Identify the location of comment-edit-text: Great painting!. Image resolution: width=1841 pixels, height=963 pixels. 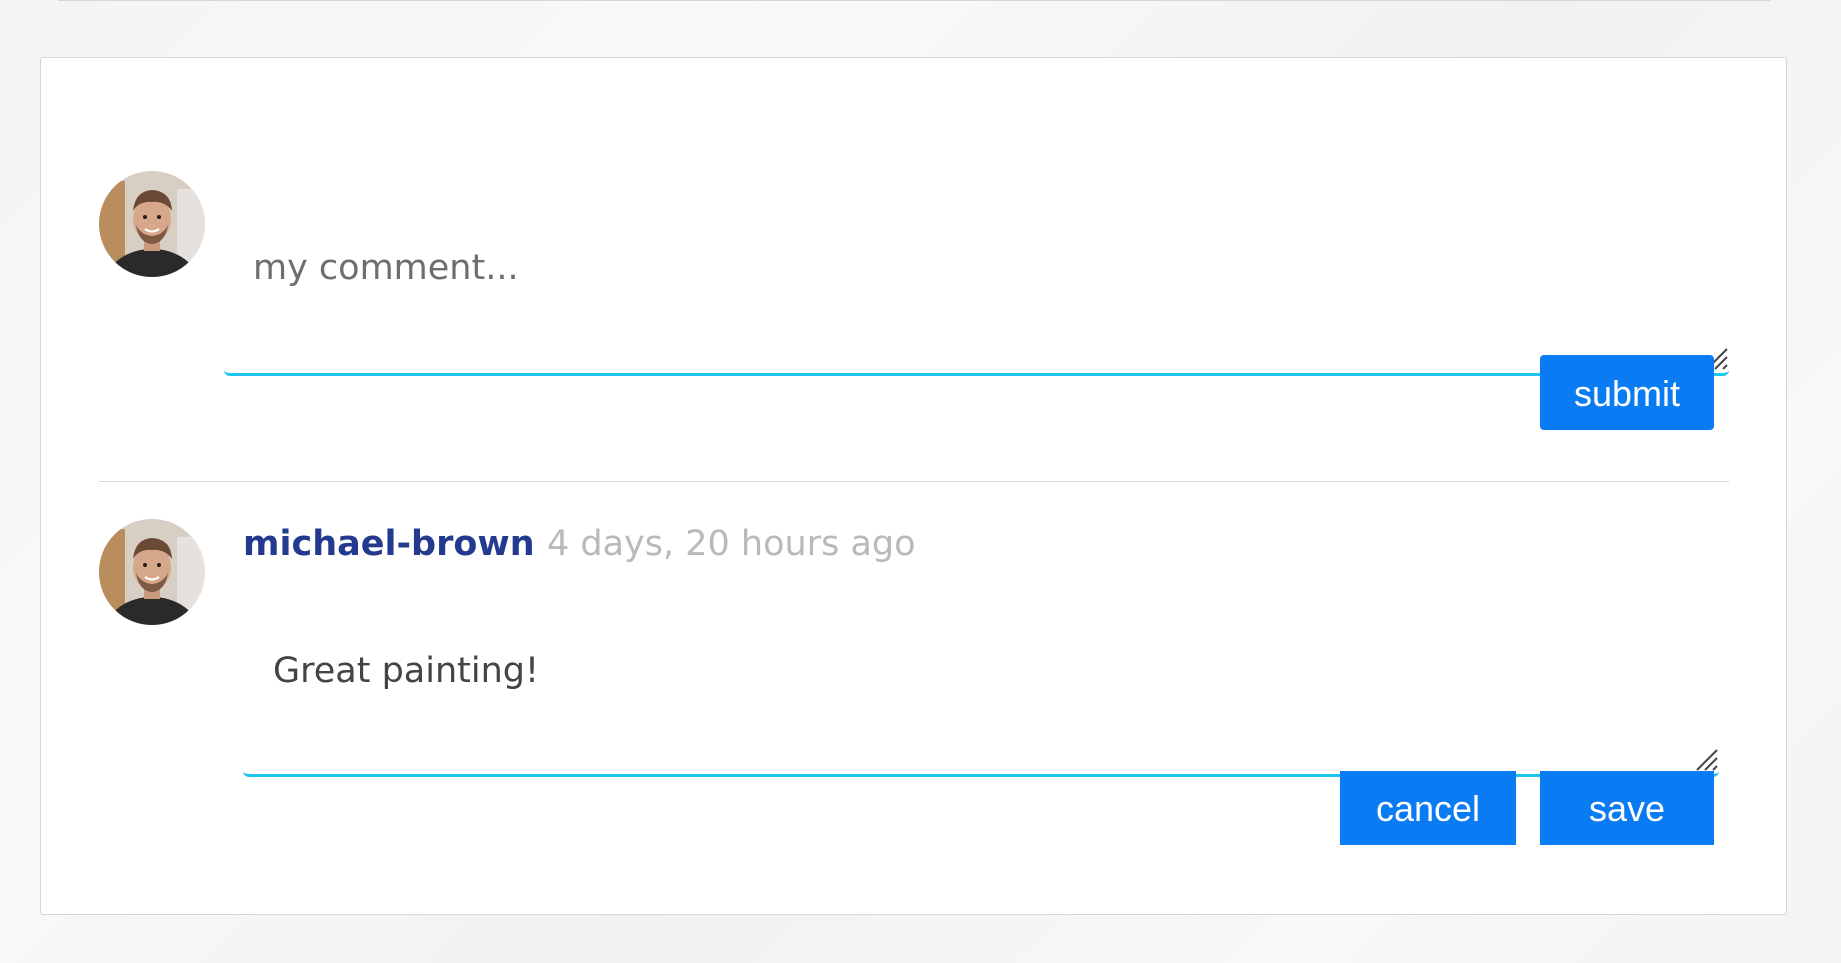
(406, 671).